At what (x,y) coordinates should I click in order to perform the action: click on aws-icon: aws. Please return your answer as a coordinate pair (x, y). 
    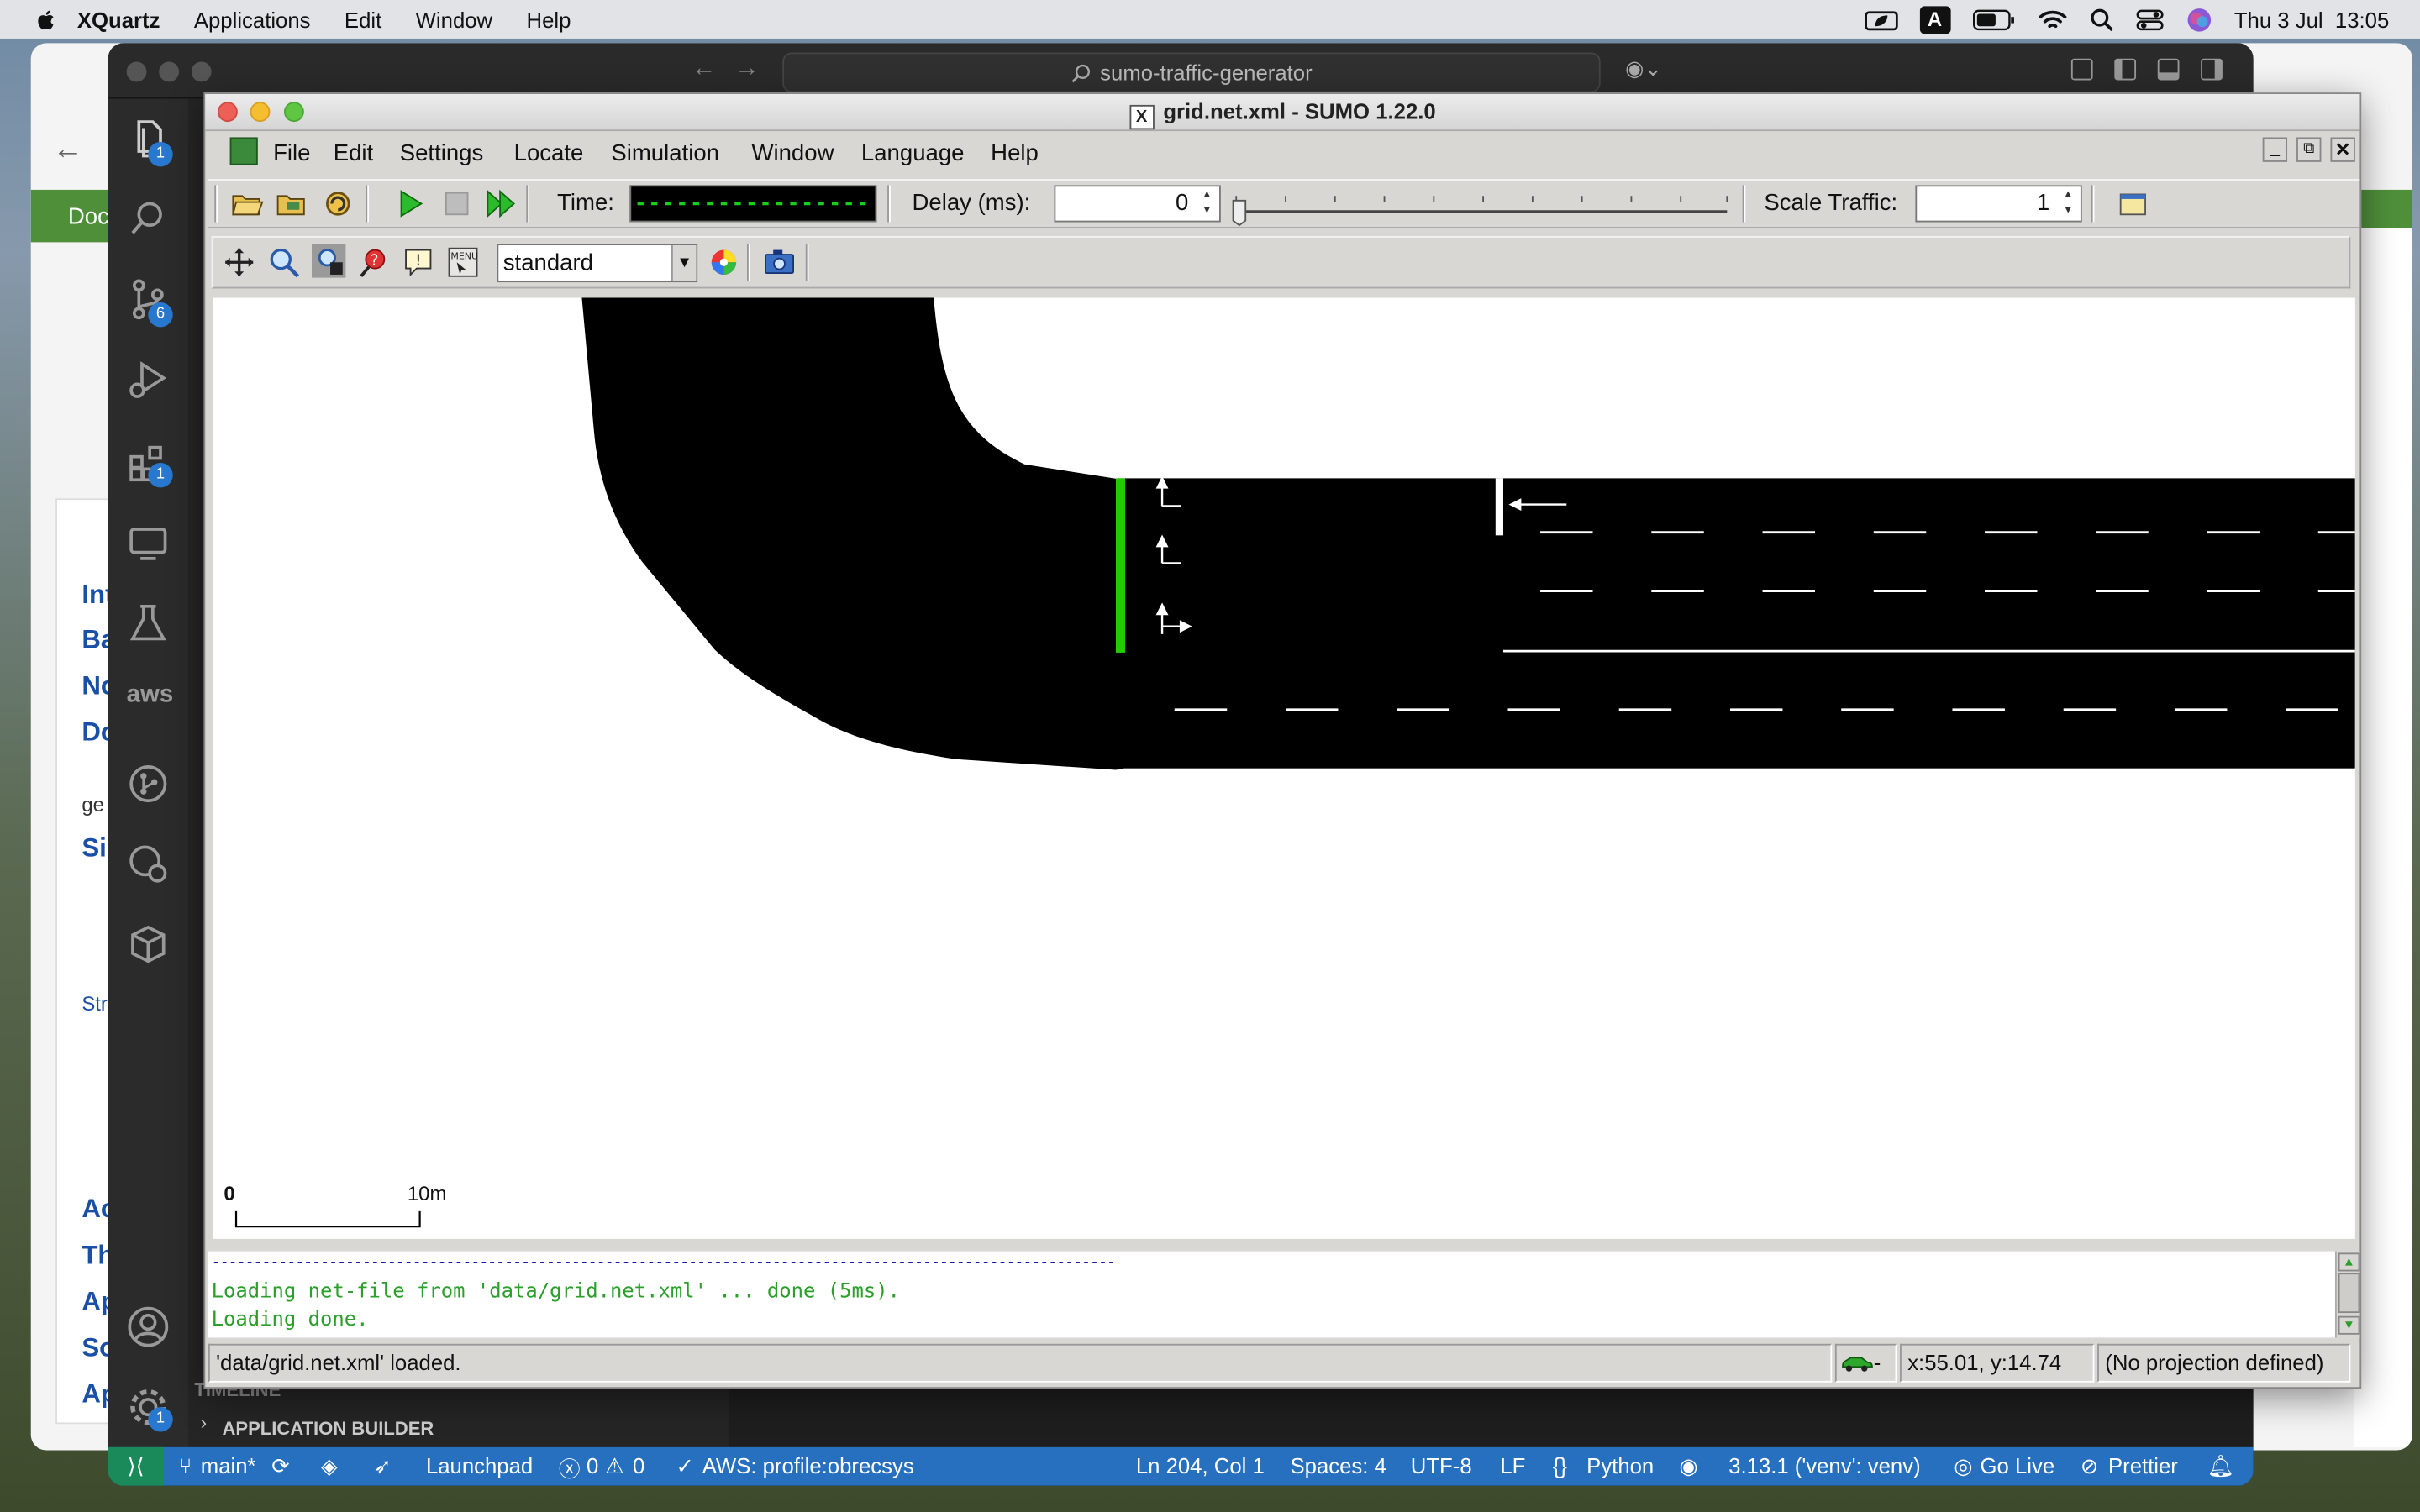
    Looking at the image, I should click on (150, 696).